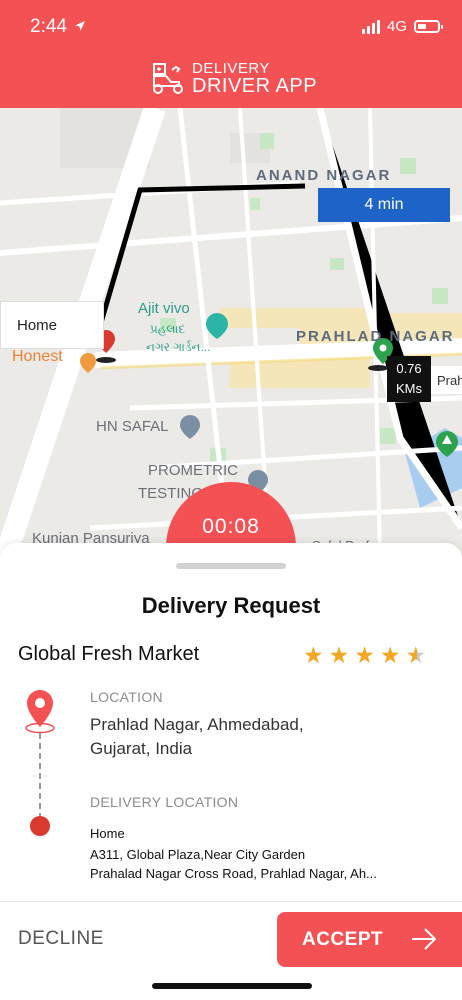  I want to click on sheet-drag-handle, so click(231, 566).